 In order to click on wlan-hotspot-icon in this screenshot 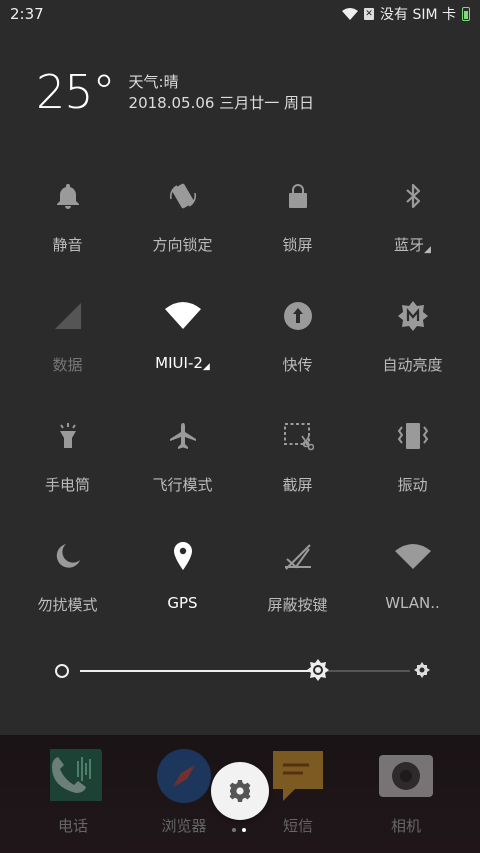, I will do `click(412, 556)`.